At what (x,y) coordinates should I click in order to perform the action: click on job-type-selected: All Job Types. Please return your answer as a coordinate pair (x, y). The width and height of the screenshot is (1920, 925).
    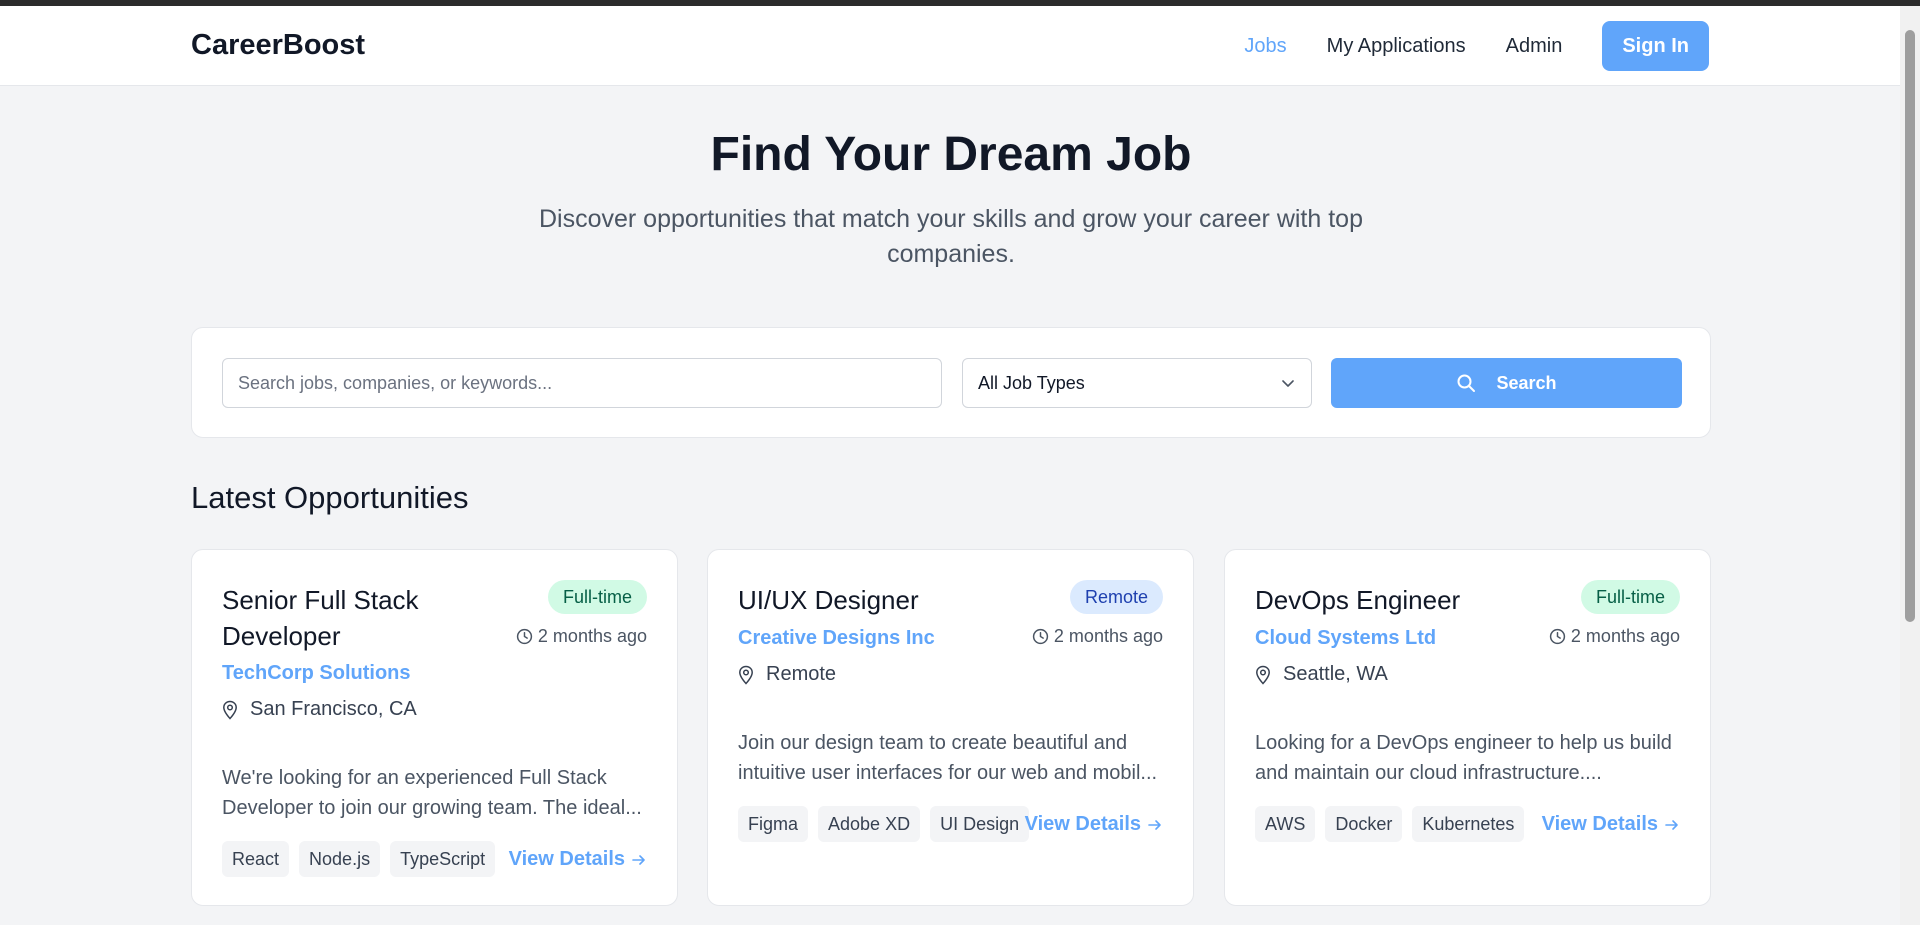
    Looking at the image, I should click on (1031, 382).